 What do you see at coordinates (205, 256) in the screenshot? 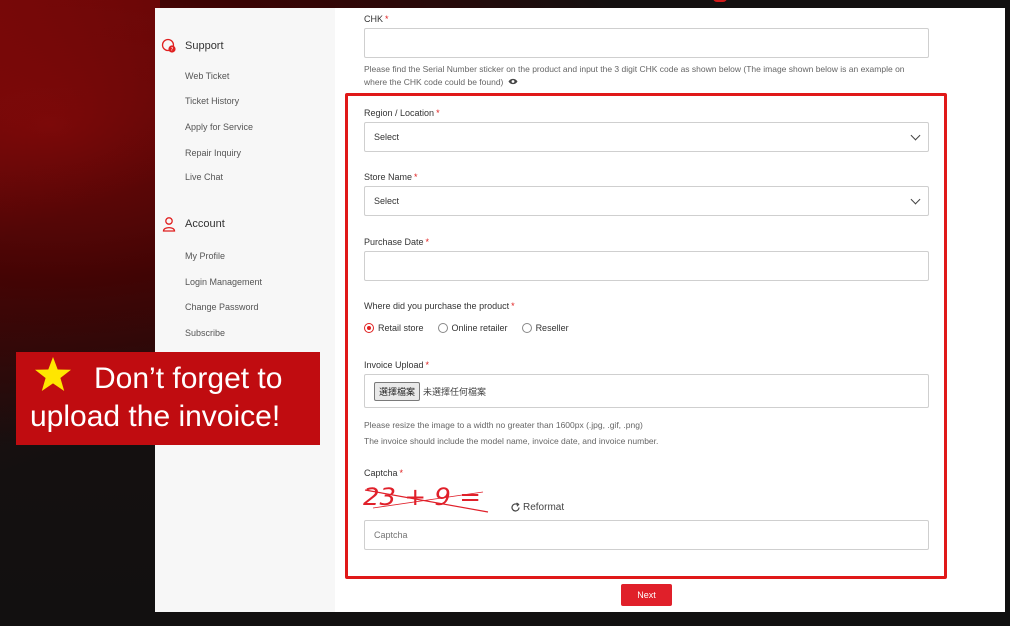
I see `sidebar-item-my-profile: My Profile` at bounding box center [205, 256].